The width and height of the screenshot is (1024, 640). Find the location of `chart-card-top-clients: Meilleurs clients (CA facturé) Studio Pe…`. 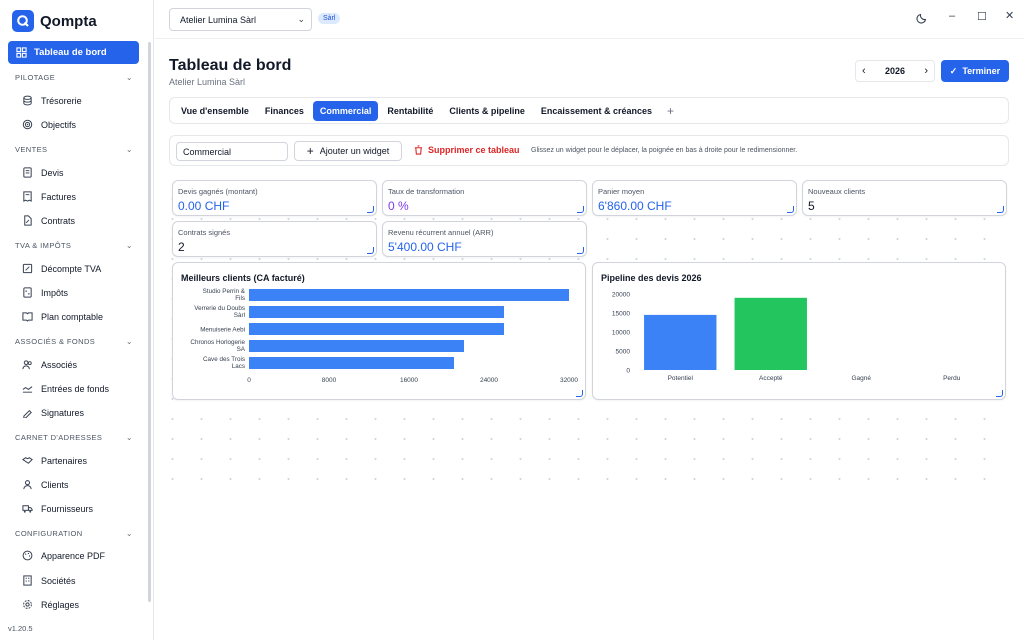

chart-card-top-clients: Meilleurs clients (CA facturé) Studio Pe… is located at coordinates (379, 331).